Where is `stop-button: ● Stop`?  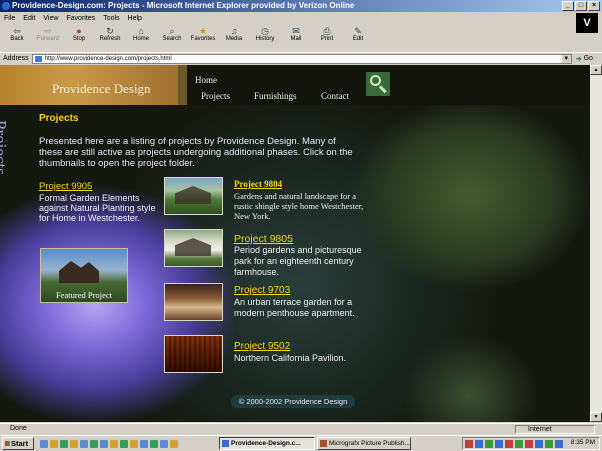 stop-button: ● Stop is located at coordinates (79, 34).